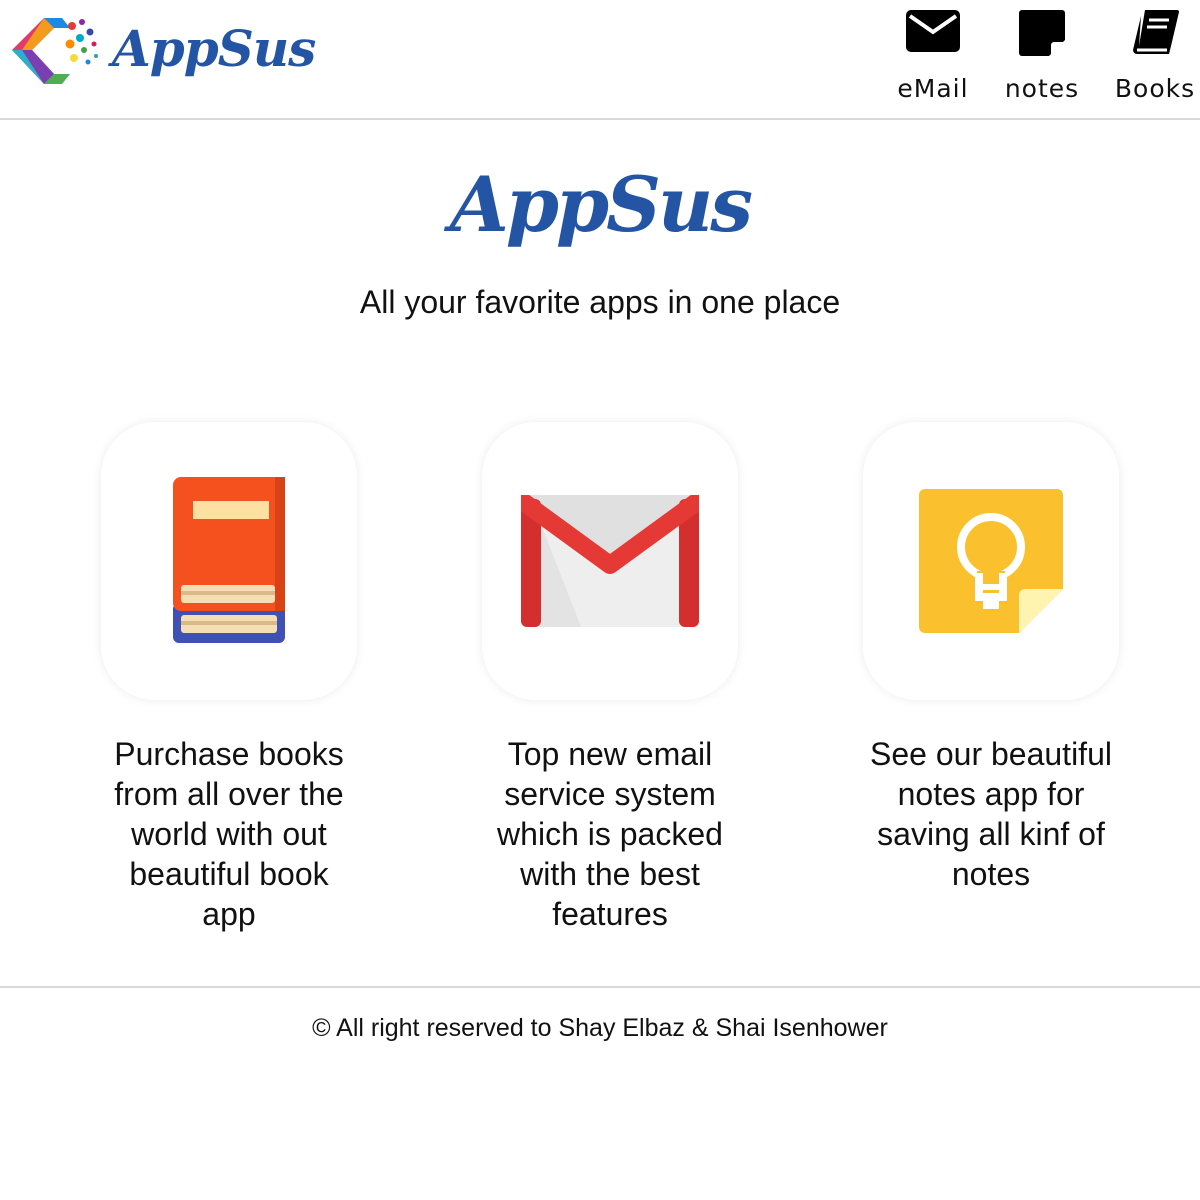 The image size is (1200, 1200). I want to click on app-header: AppSus eMail notes Books, so click(600, 60).